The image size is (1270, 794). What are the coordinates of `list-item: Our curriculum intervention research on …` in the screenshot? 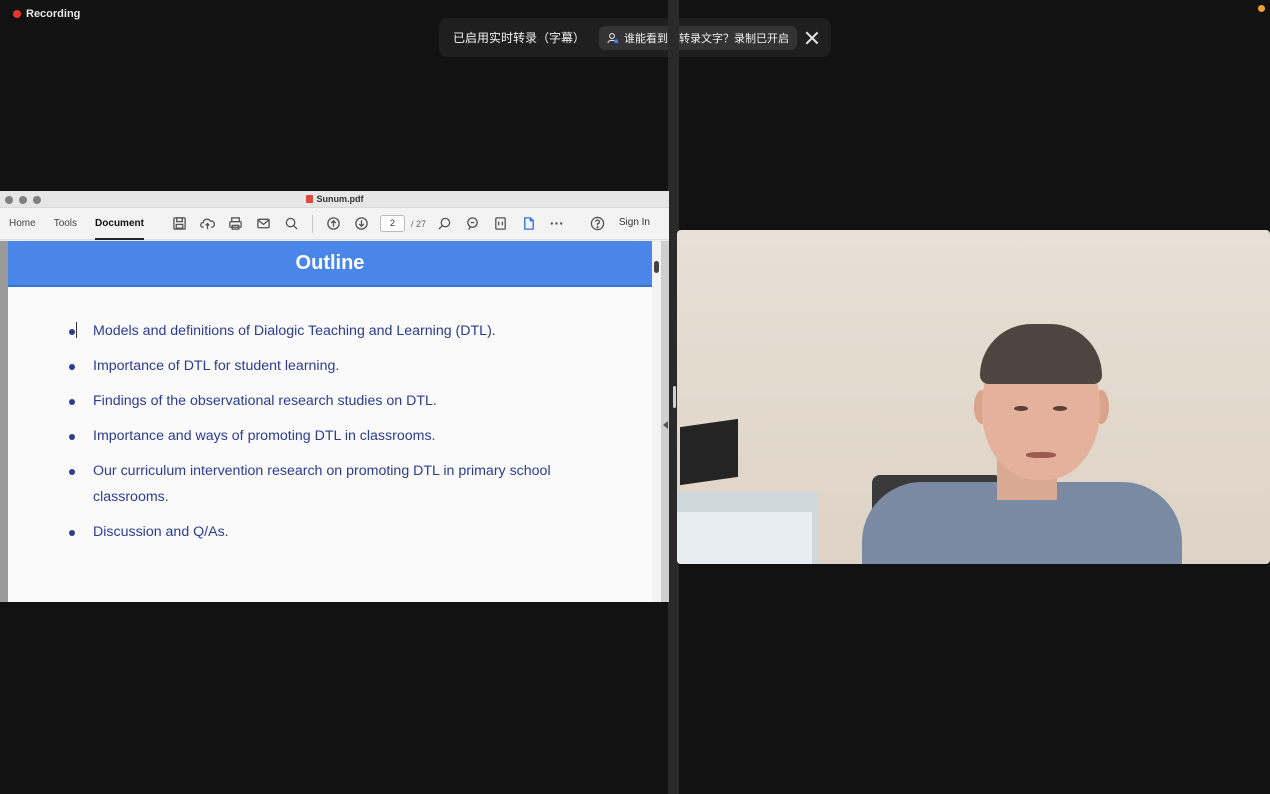 It's located at (328, 484).